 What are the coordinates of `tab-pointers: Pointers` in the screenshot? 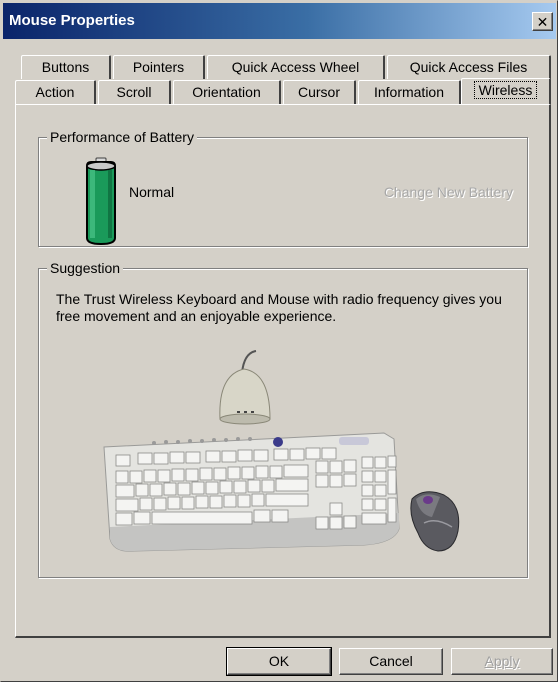 It's located at (159, 67).